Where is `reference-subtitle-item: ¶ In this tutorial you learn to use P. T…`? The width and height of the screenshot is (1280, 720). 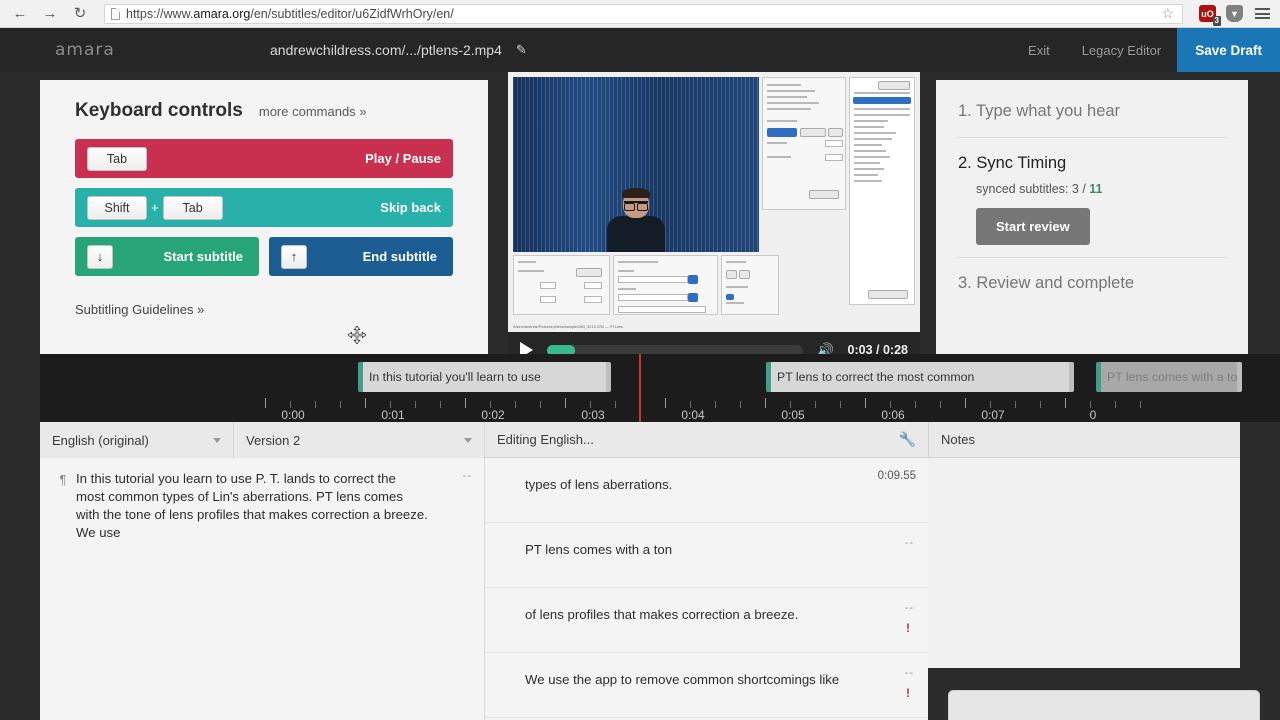 reference-subtitle-item: ¶ In this tutorial you learn to use P. T… is located at coordinates (262, 506).